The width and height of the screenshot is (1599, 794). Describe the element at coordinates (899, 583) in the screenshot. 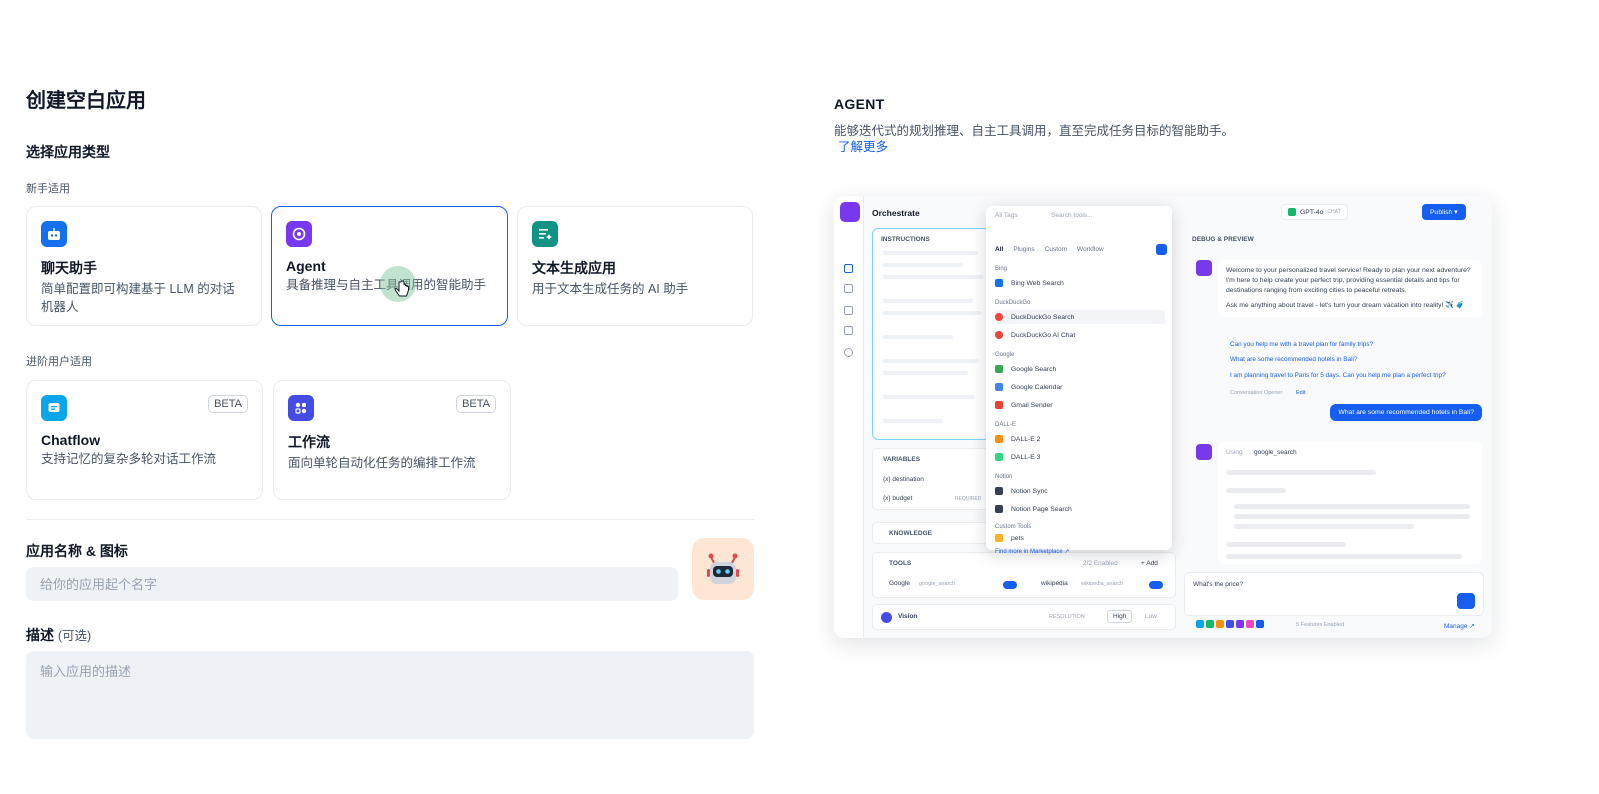

I see `tool-google: Google` at that location.